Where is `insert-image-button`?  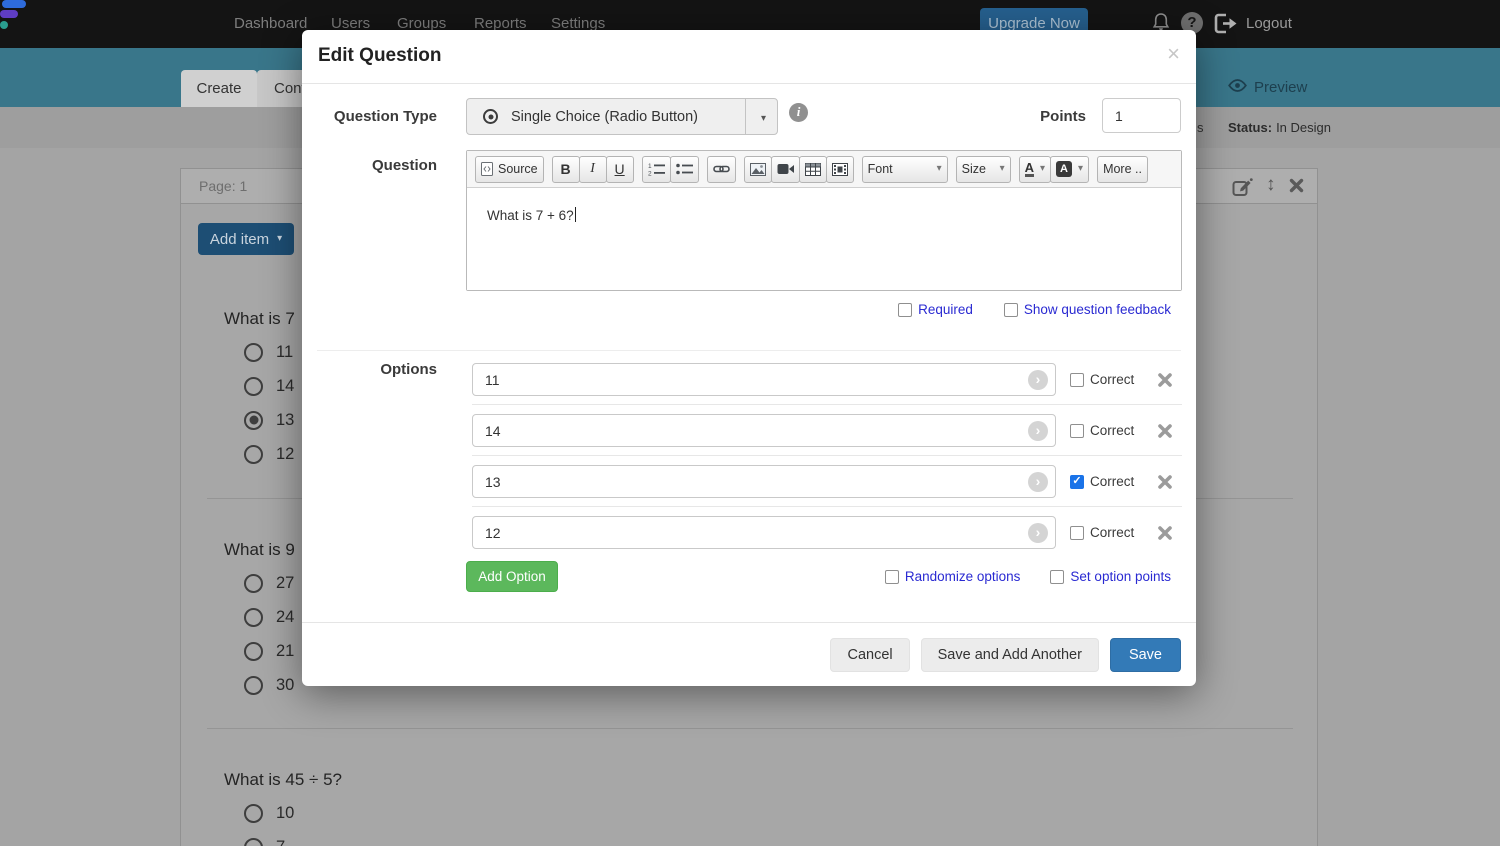 insert-image-button is located at coordinates (757, 169).